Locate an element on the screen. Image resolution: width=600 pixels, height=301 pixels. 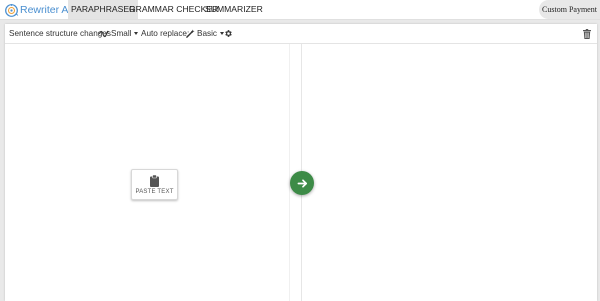
settings-button is located at coordinates (228, 33).